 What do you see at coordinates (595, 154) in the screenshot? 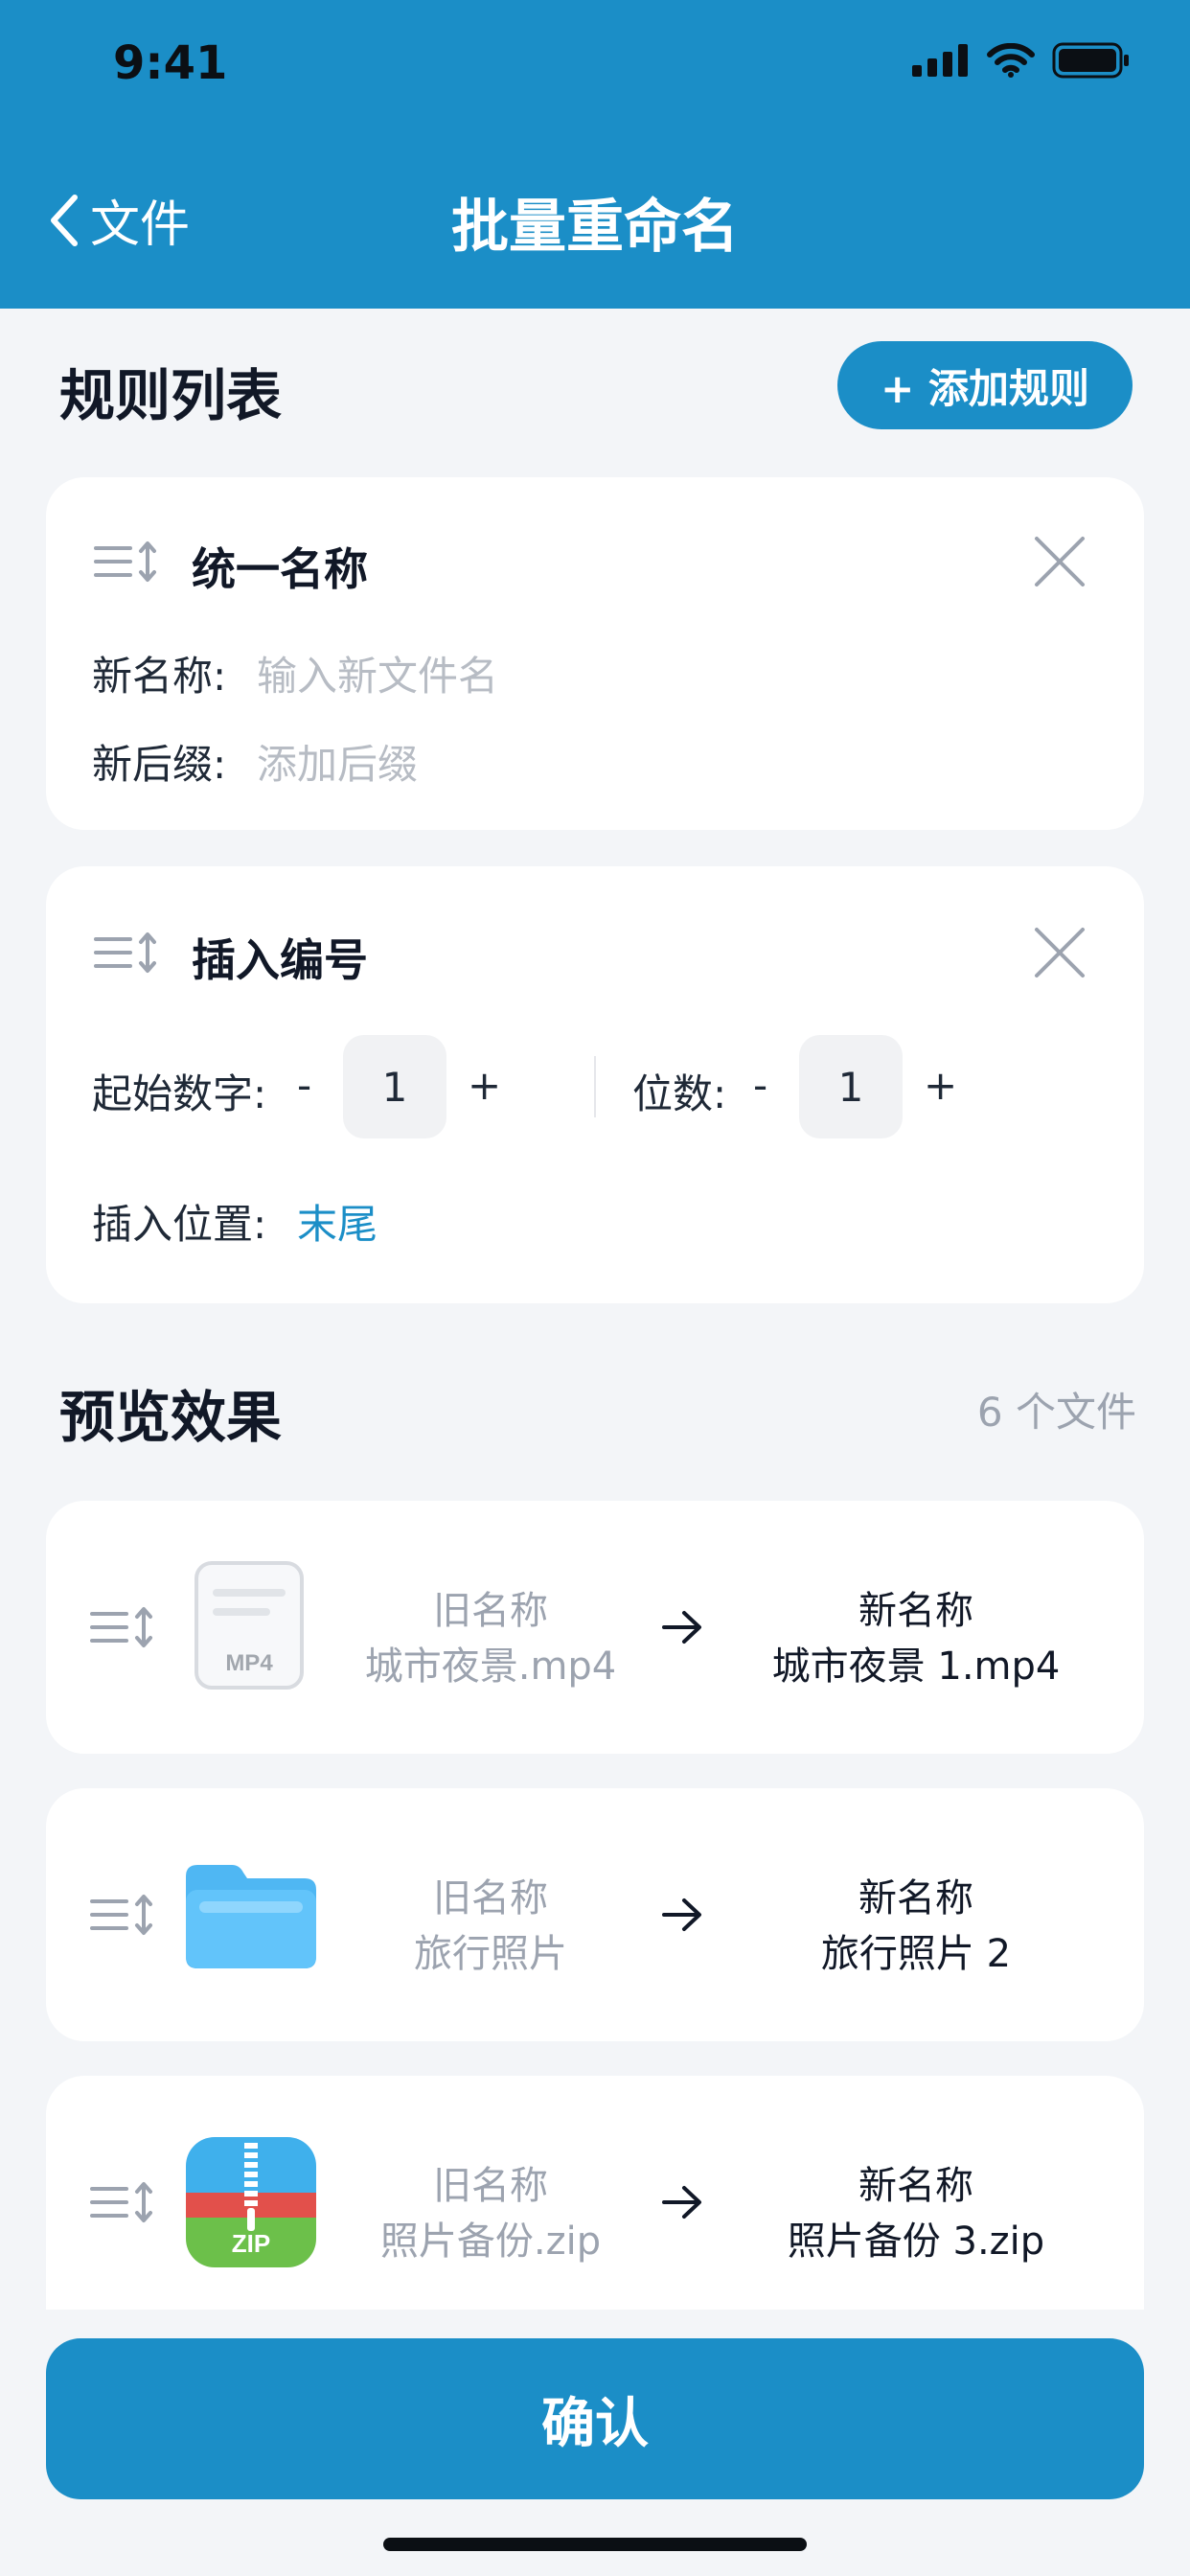
I see `app-header: 9:41 文件 批量重命名` at bounding box center [595, 154].